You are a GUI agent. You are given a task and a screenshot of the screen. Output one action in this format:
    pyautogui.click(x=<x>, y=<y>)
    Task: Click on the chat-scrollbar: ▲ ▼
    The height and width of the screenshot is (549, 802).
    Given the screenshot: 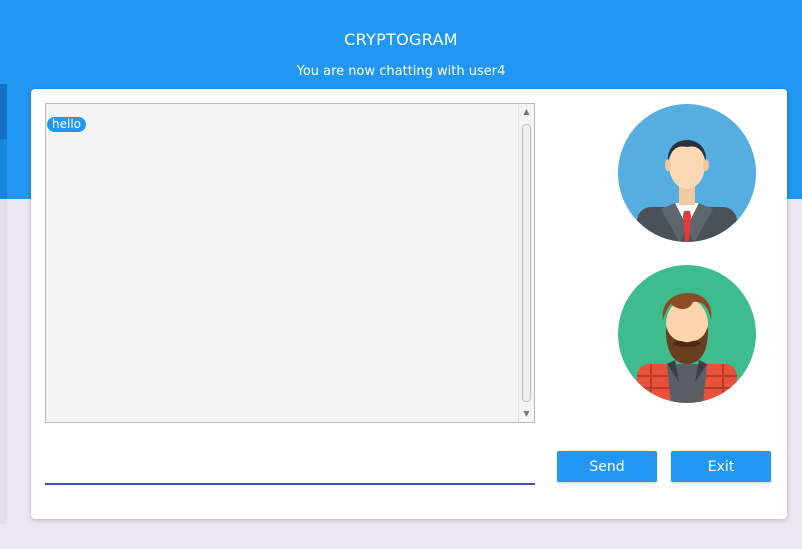 What is the action you would take?
    pyautogui.click(x=526, y=263)
    